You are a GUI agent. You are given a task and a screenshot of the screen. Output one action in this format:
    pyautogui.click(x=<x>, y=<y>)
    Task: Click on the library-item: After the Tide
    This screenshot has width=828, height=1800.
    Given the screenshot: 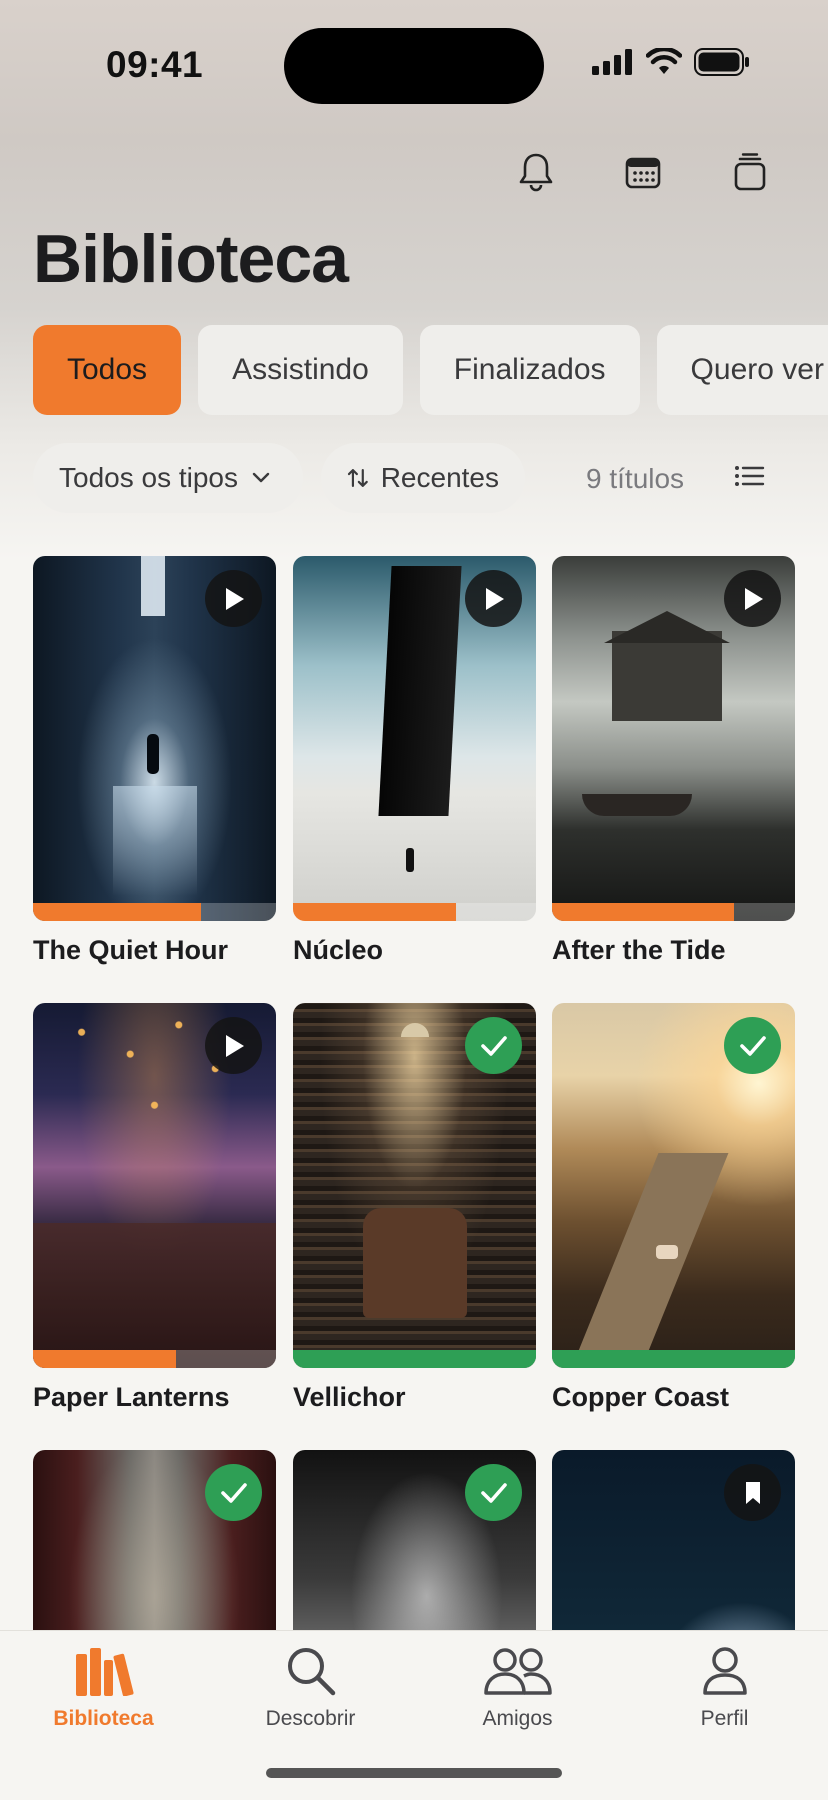 What is the action you would take?
    pyautogui.click(x=673, y=761)
    